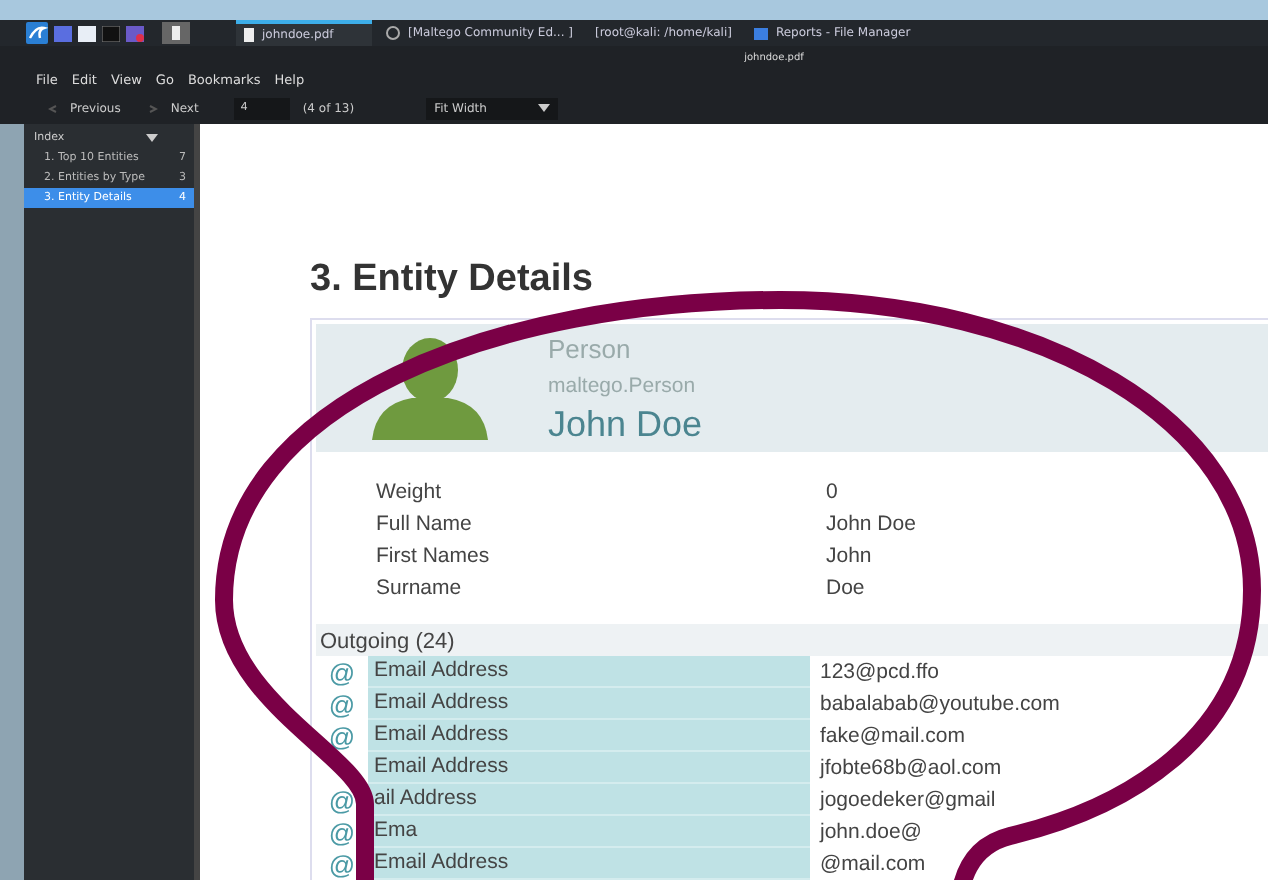 This screenshot has height=880, width=1268. What do you see at coordinates (792, 640) in the screenshot?
I see `section-header: Outgoing (24)` at bounding box center [792, 640].